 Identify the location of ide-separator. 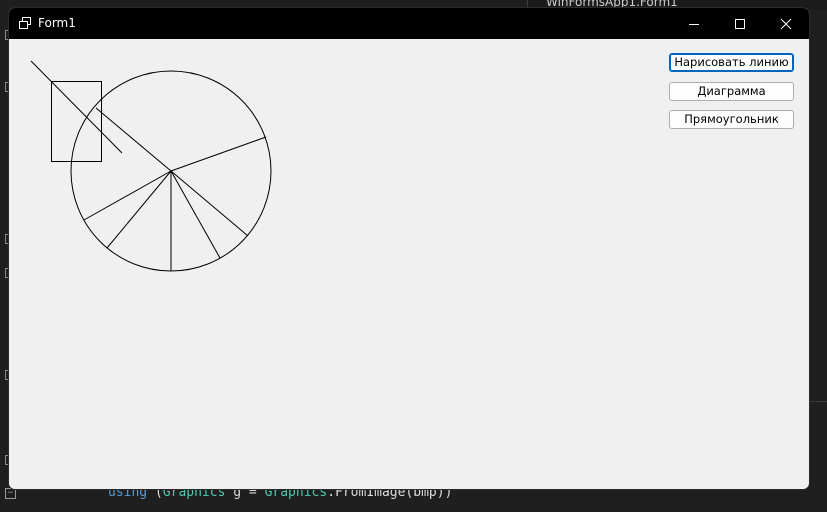
(818, 401).